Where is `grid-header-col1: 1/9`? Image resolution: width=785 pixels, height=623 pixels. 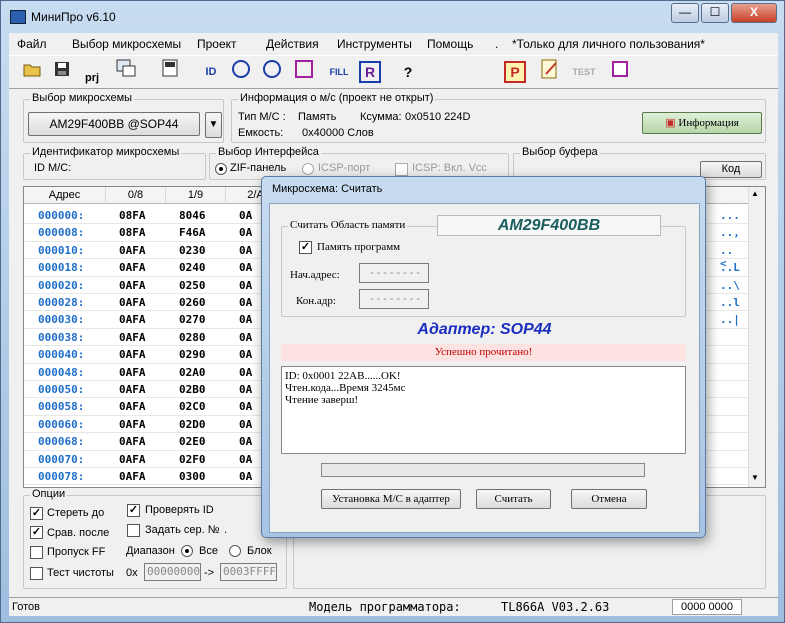
grid-header-col1: 1/9 is located at coordinates (196, 195).